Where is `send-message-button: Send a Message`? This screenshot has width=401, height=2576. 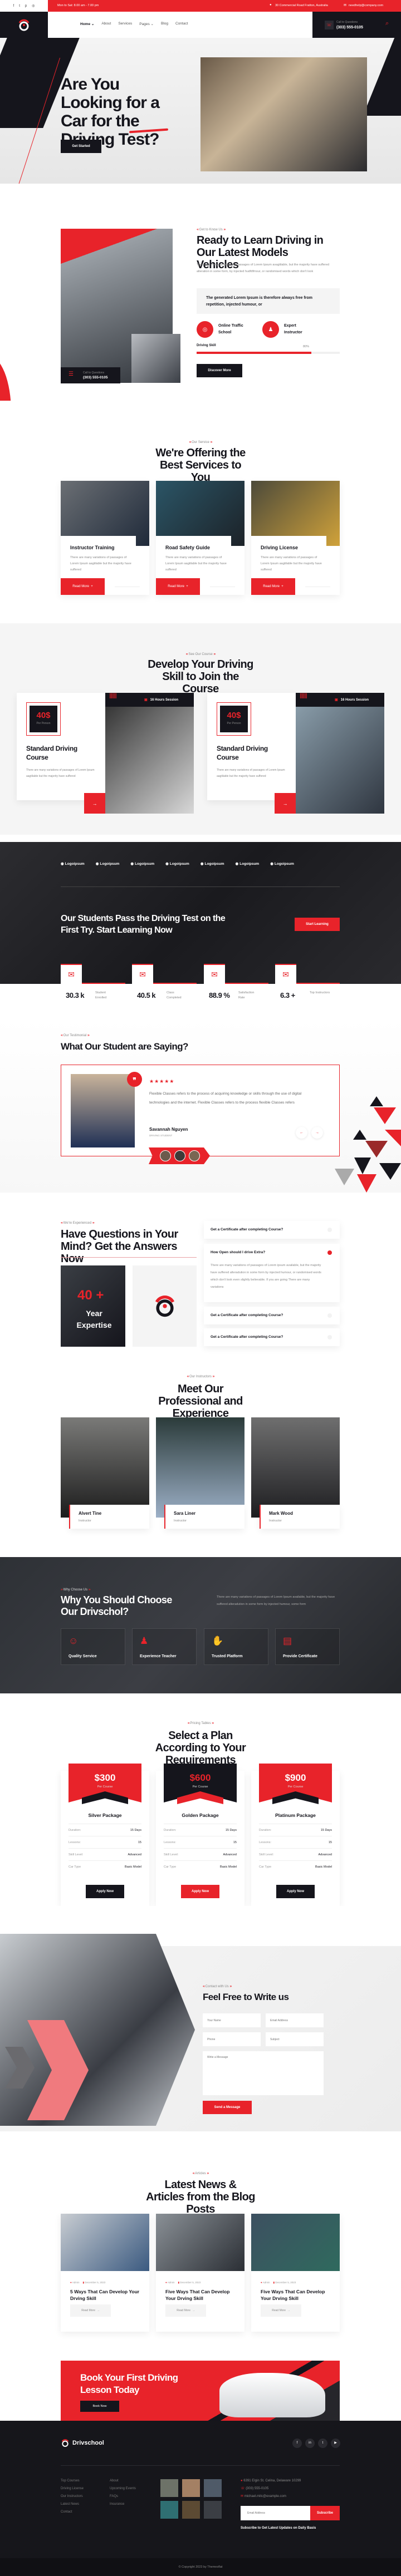 send-message-button: Send a Message is located at coordinates (227, 2107).